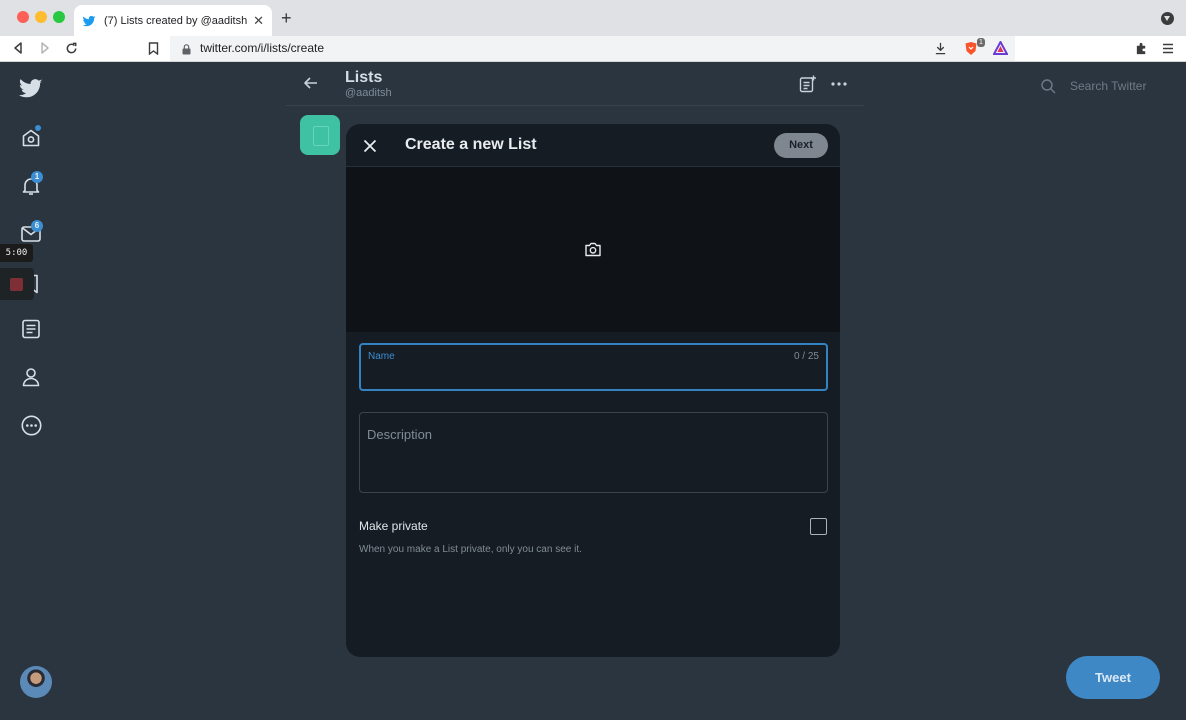 The image size is (1186, 720). What do you see at coordinates (31, 329) in the screenshot?
I see `lists-icon` at bounding box center [31, 329].